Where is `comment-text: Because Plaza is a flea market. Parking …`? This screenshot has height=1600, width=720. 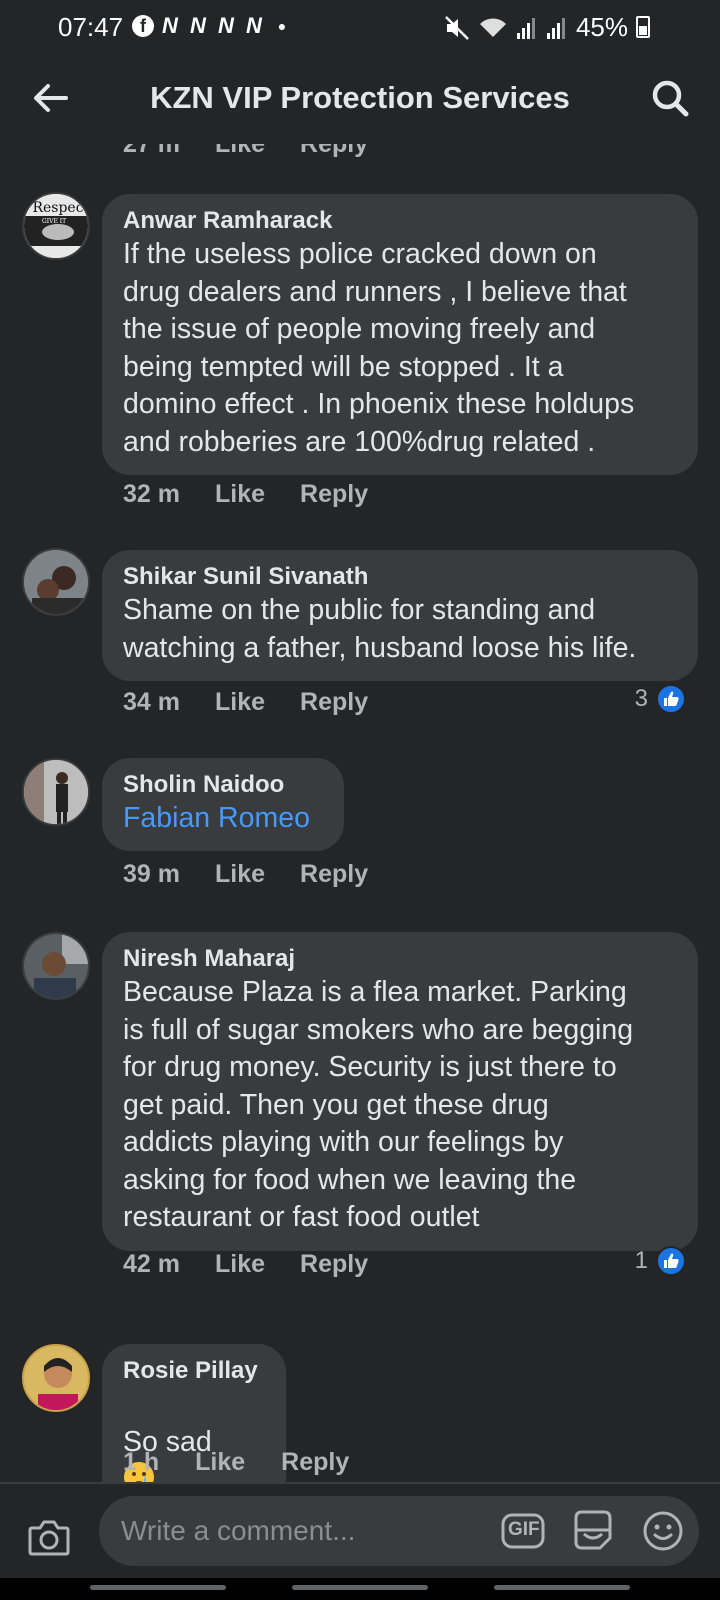
comment-text: Because Plaza is a flea market. Parking … is located at coordinates (378, 1104).